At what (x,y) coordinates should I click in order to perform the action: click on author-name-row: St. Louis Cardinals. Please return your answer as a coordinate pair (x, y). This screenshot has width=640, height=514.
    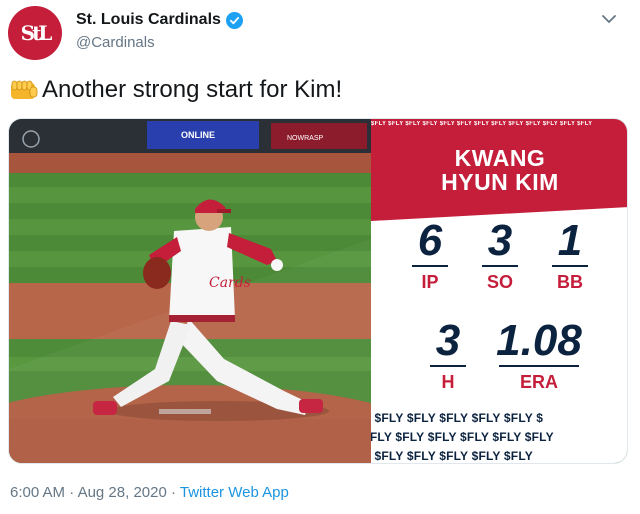
    Looking at the image, I should click on (159, 20).